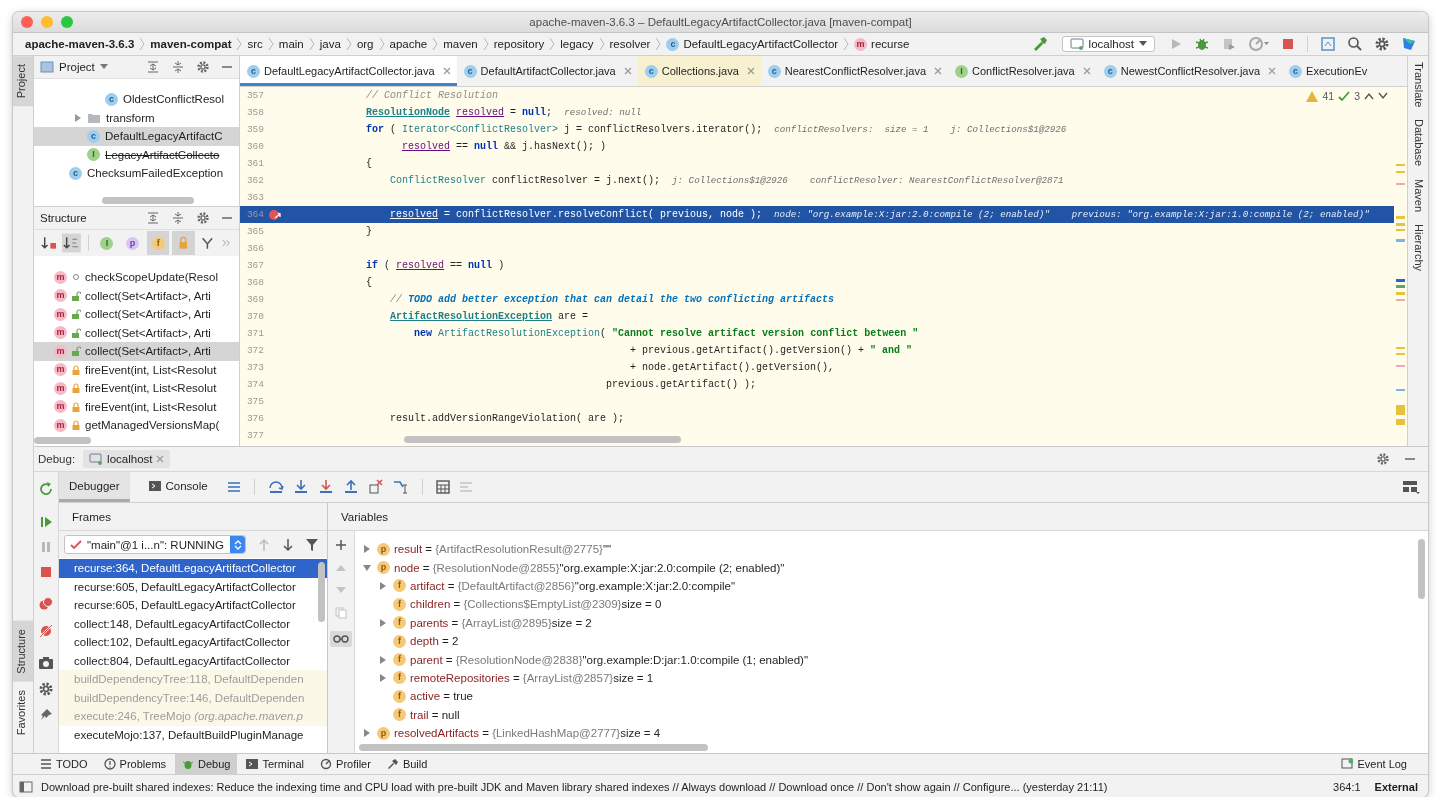 This screenshot has height=805, width=1440. I want to click on stack-frame: collect:804, DefaultLegacyArtifactCollector, so click(193, 660).